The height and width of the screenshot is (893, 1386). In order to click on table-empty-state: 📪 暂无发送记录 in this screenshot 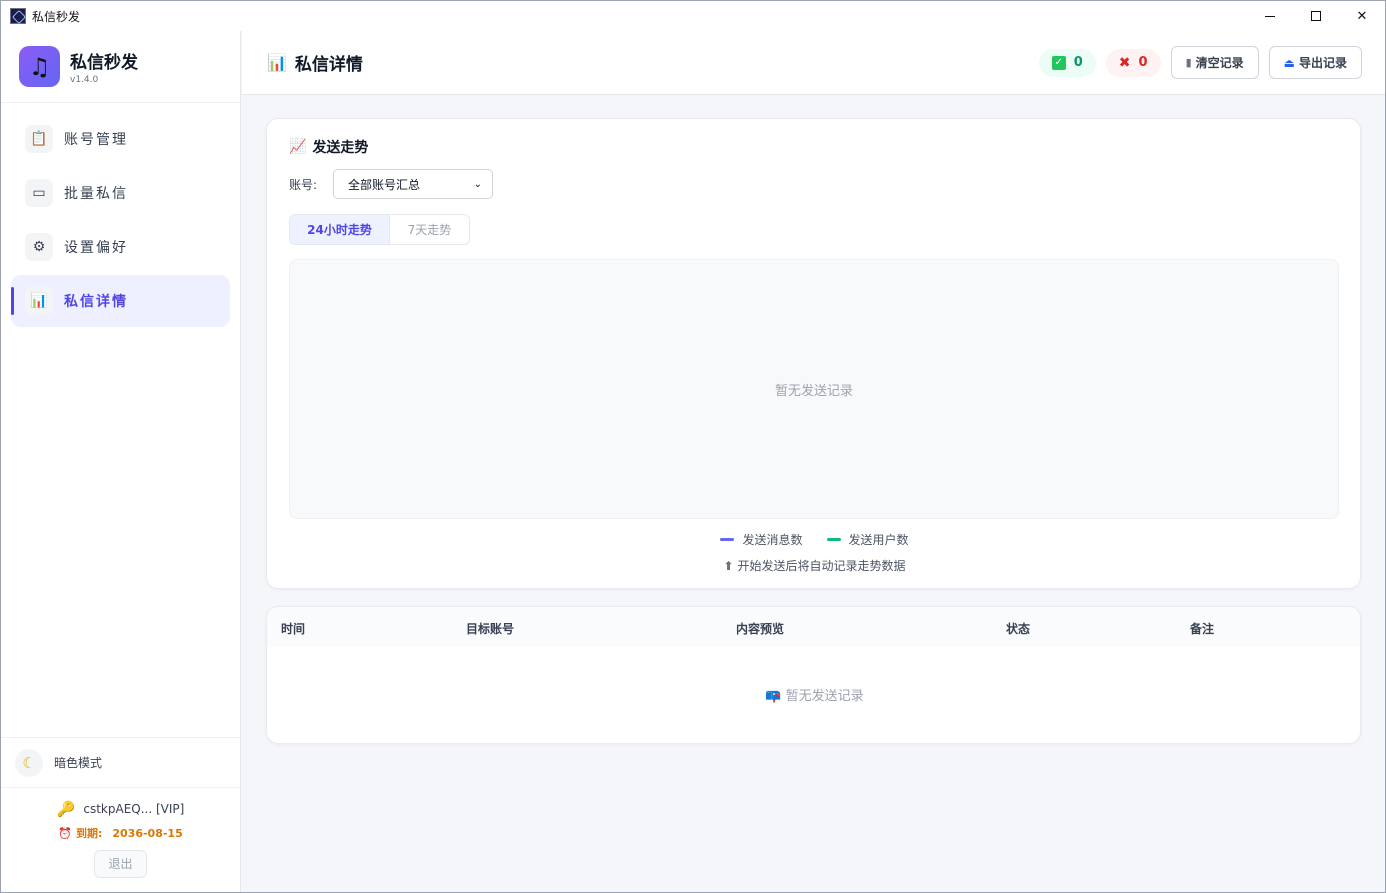, I will do `click(813, 694)`.